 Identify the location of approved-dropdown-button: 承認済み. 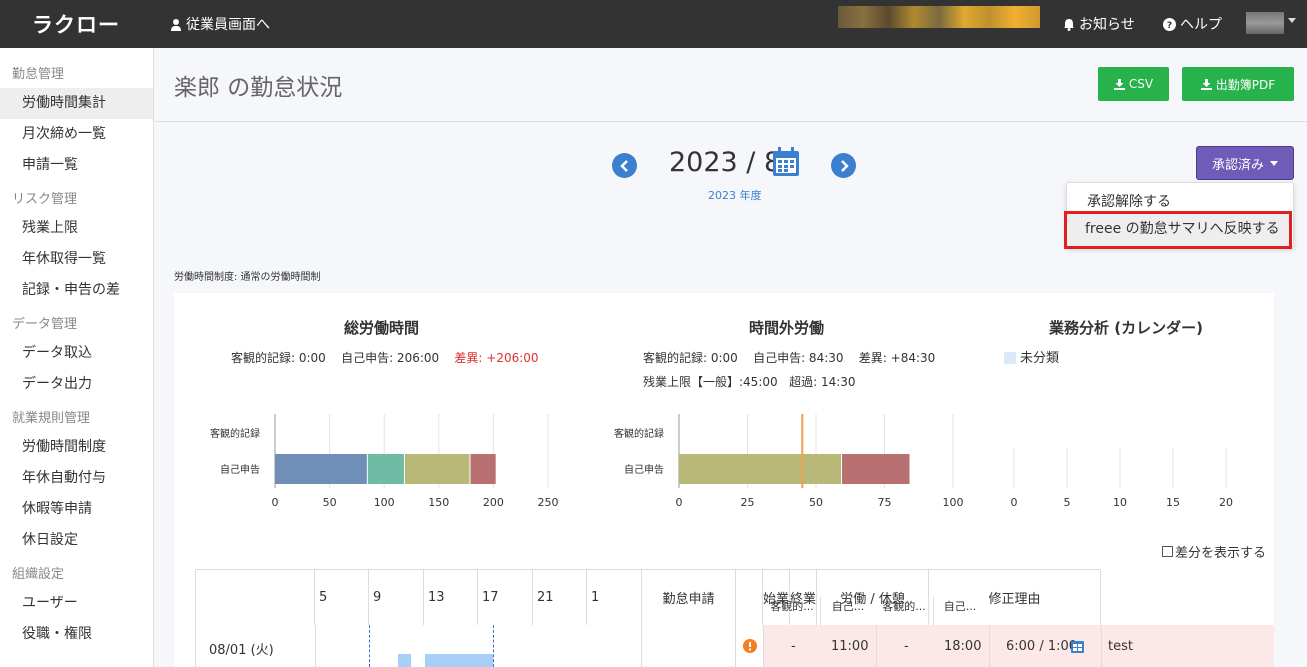
(1245, 163).